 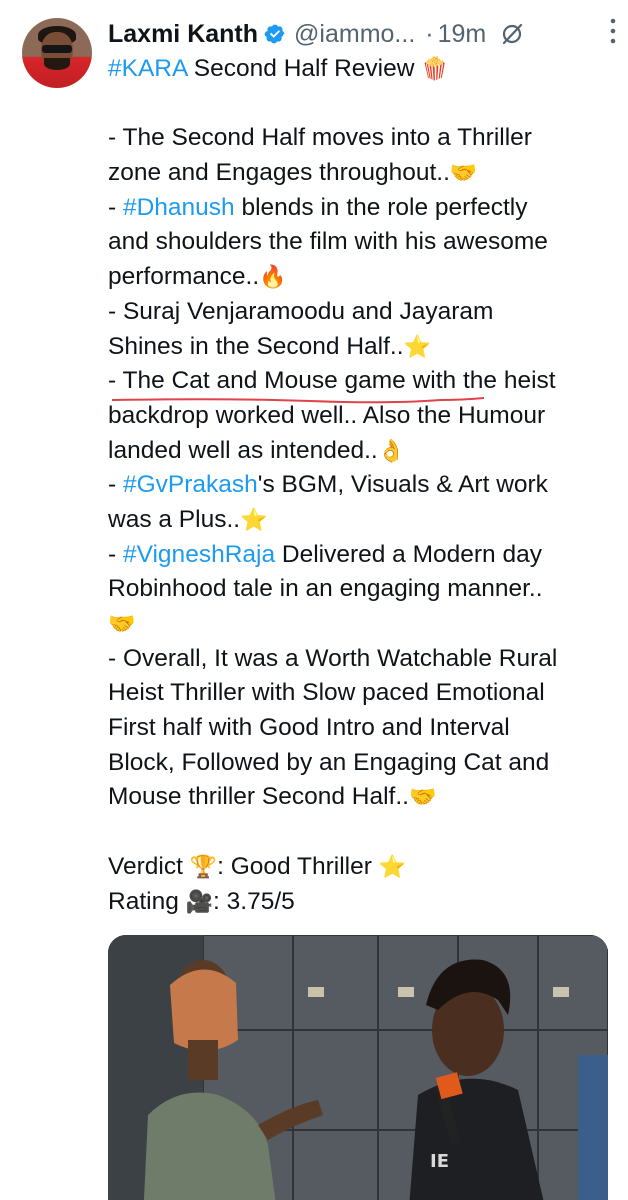 I want to click on verified-badge-icon, so click(x=274, y=34).